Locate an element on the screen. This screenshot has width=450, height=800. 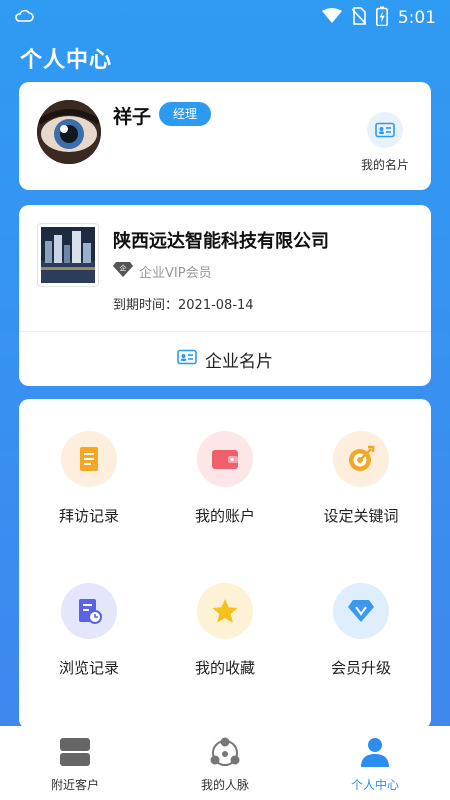
my-card-button: 我的名片 is located at coordinates (385, 142).